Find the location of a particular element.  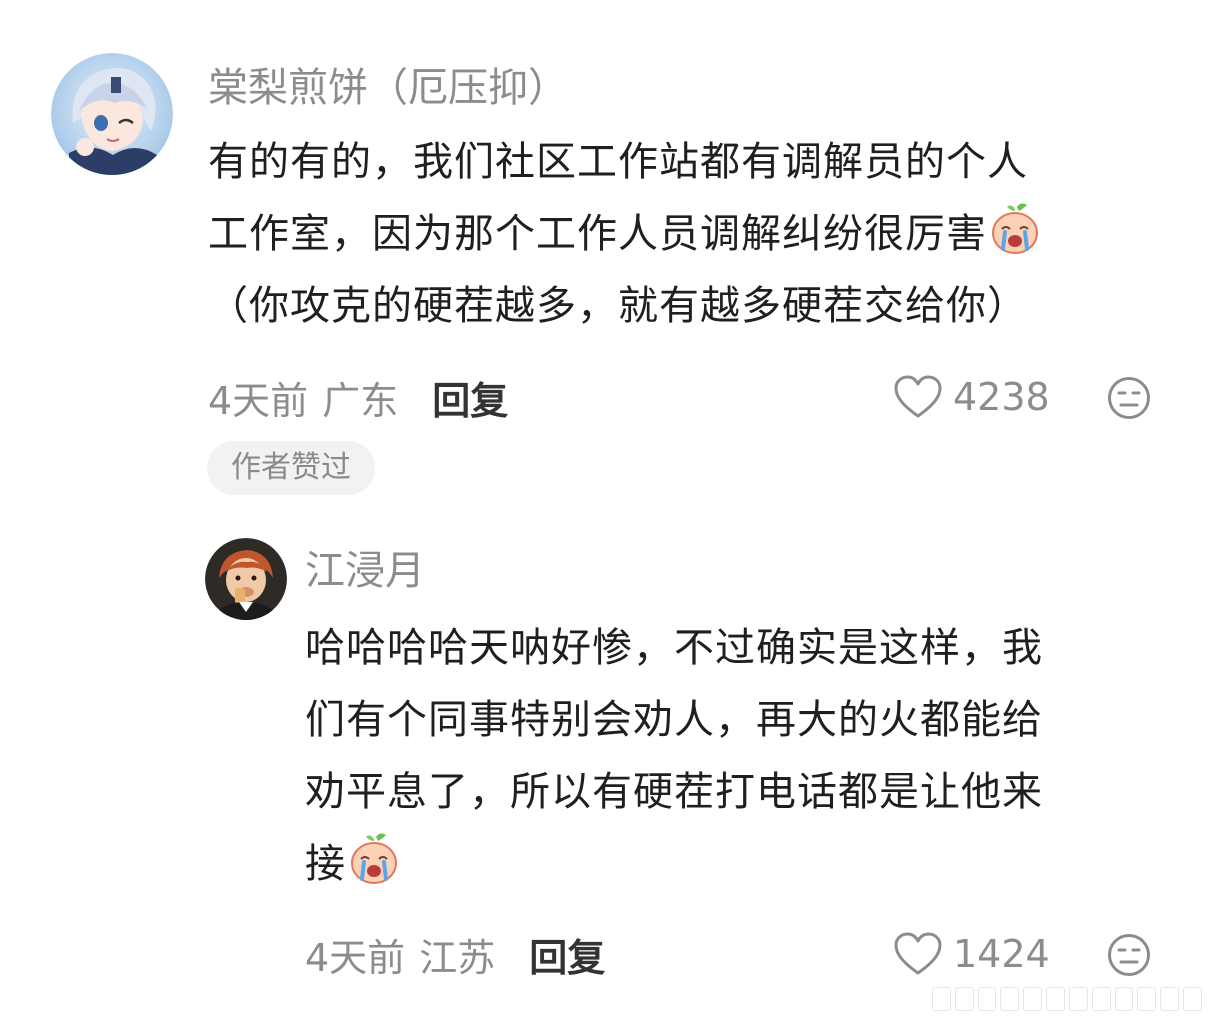

reply-location: 江苏 is located at coordinates (457, 957).